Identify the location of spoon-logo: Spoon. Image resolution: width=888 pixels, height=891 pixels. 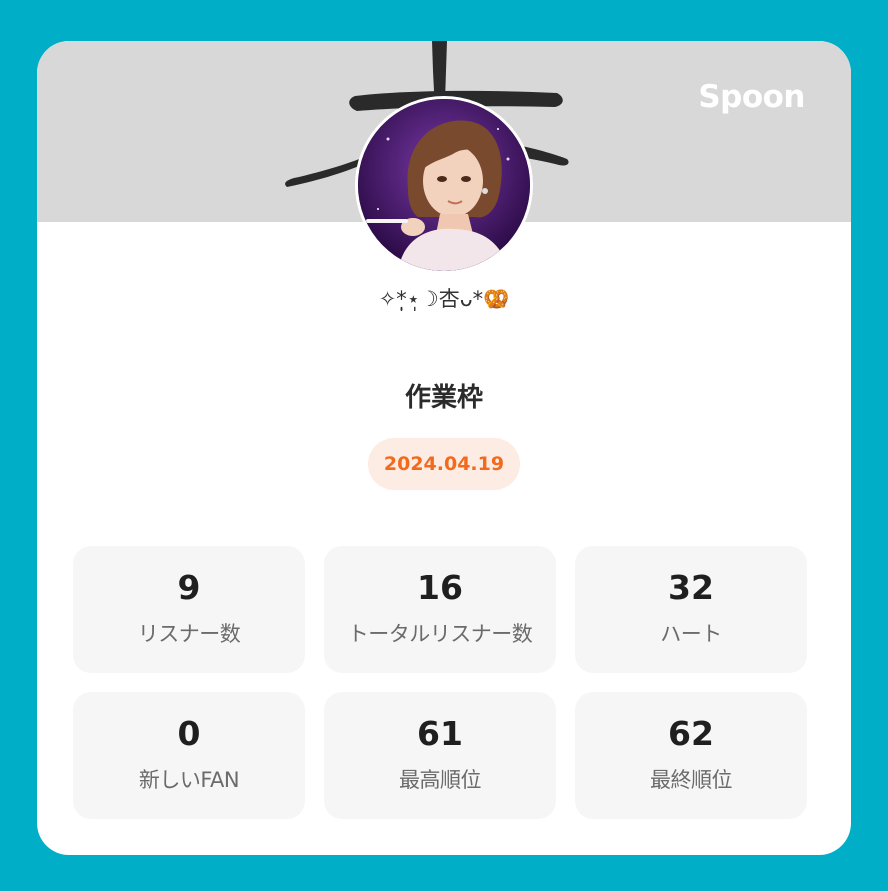
(751, 97).